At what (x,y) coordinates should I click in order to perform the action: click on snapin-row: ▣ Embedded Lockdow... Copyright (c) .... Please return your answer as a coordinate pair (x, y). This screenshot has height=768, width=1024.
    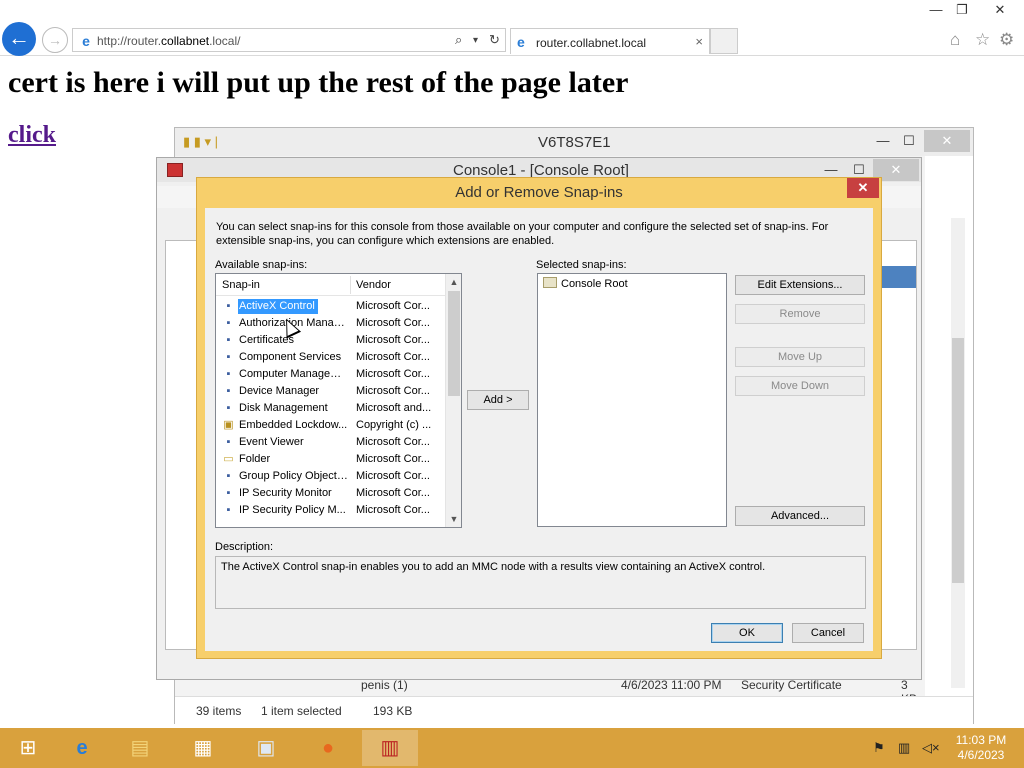
    Looking at the image, I should click on (331, 425).